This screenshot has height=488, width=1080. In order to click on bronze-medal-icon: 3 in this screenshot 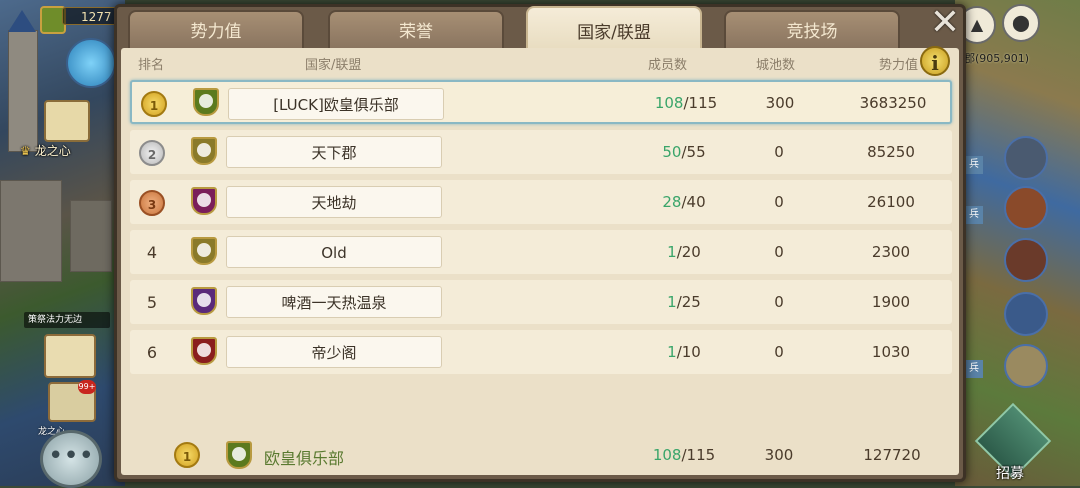, I will do `click(152, 203)`.